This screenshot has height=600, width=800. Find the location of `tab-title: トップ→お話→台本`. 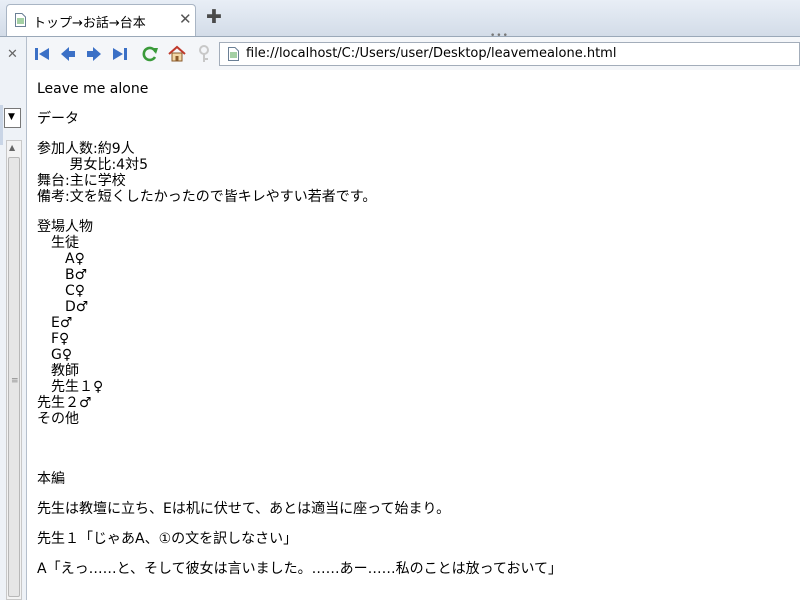

tab-title: トップ→お話→台本 is located at coordinates (89, 23).